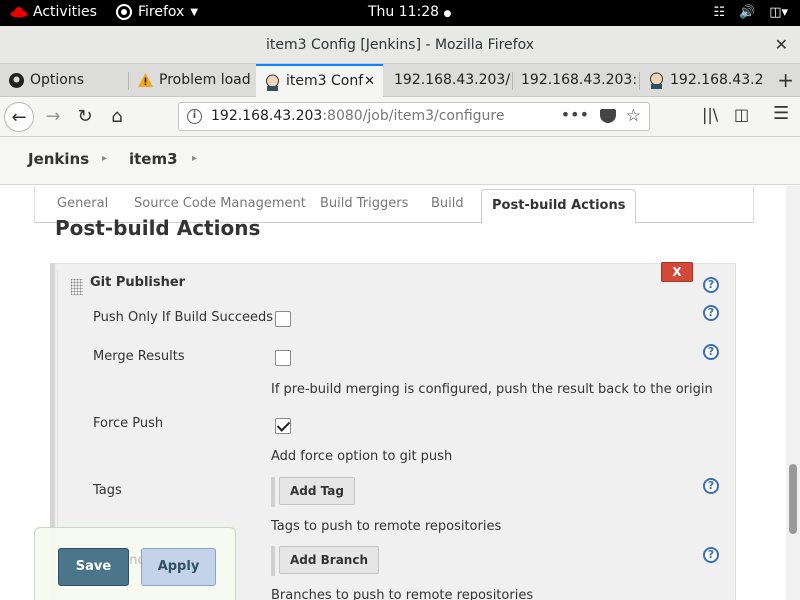 The height and width of the screenshot is (600, 800). Describe the element at coordinates (220, 203) in the screenshot. I see `tab-source-code-management: Source Code Management` at that location.